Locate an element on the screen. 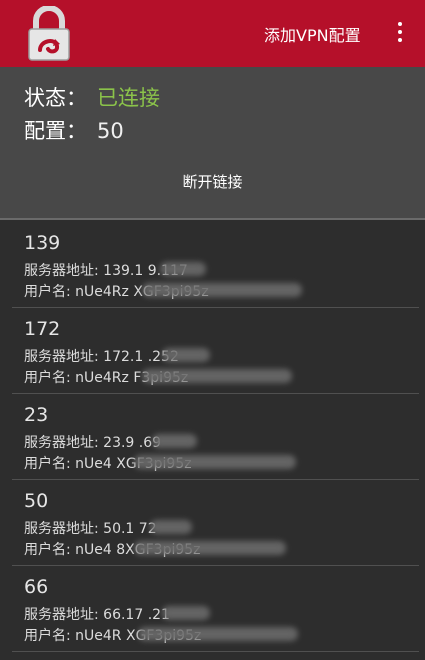 The image size is (425, 660). server-item: 23 服务器地址: 23.9 .69 用户名: nUe4 XGF3pi95z is located at coordinates (215, 437).